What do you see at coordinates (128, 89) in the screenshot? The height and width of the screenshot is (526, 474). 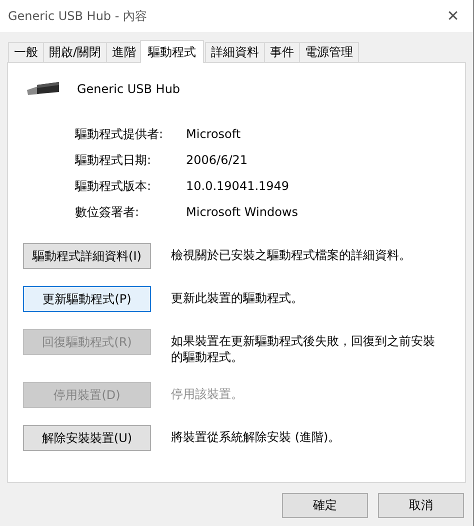 I see `device-name: Generic USB Hub` at bounding box center [128, 89].